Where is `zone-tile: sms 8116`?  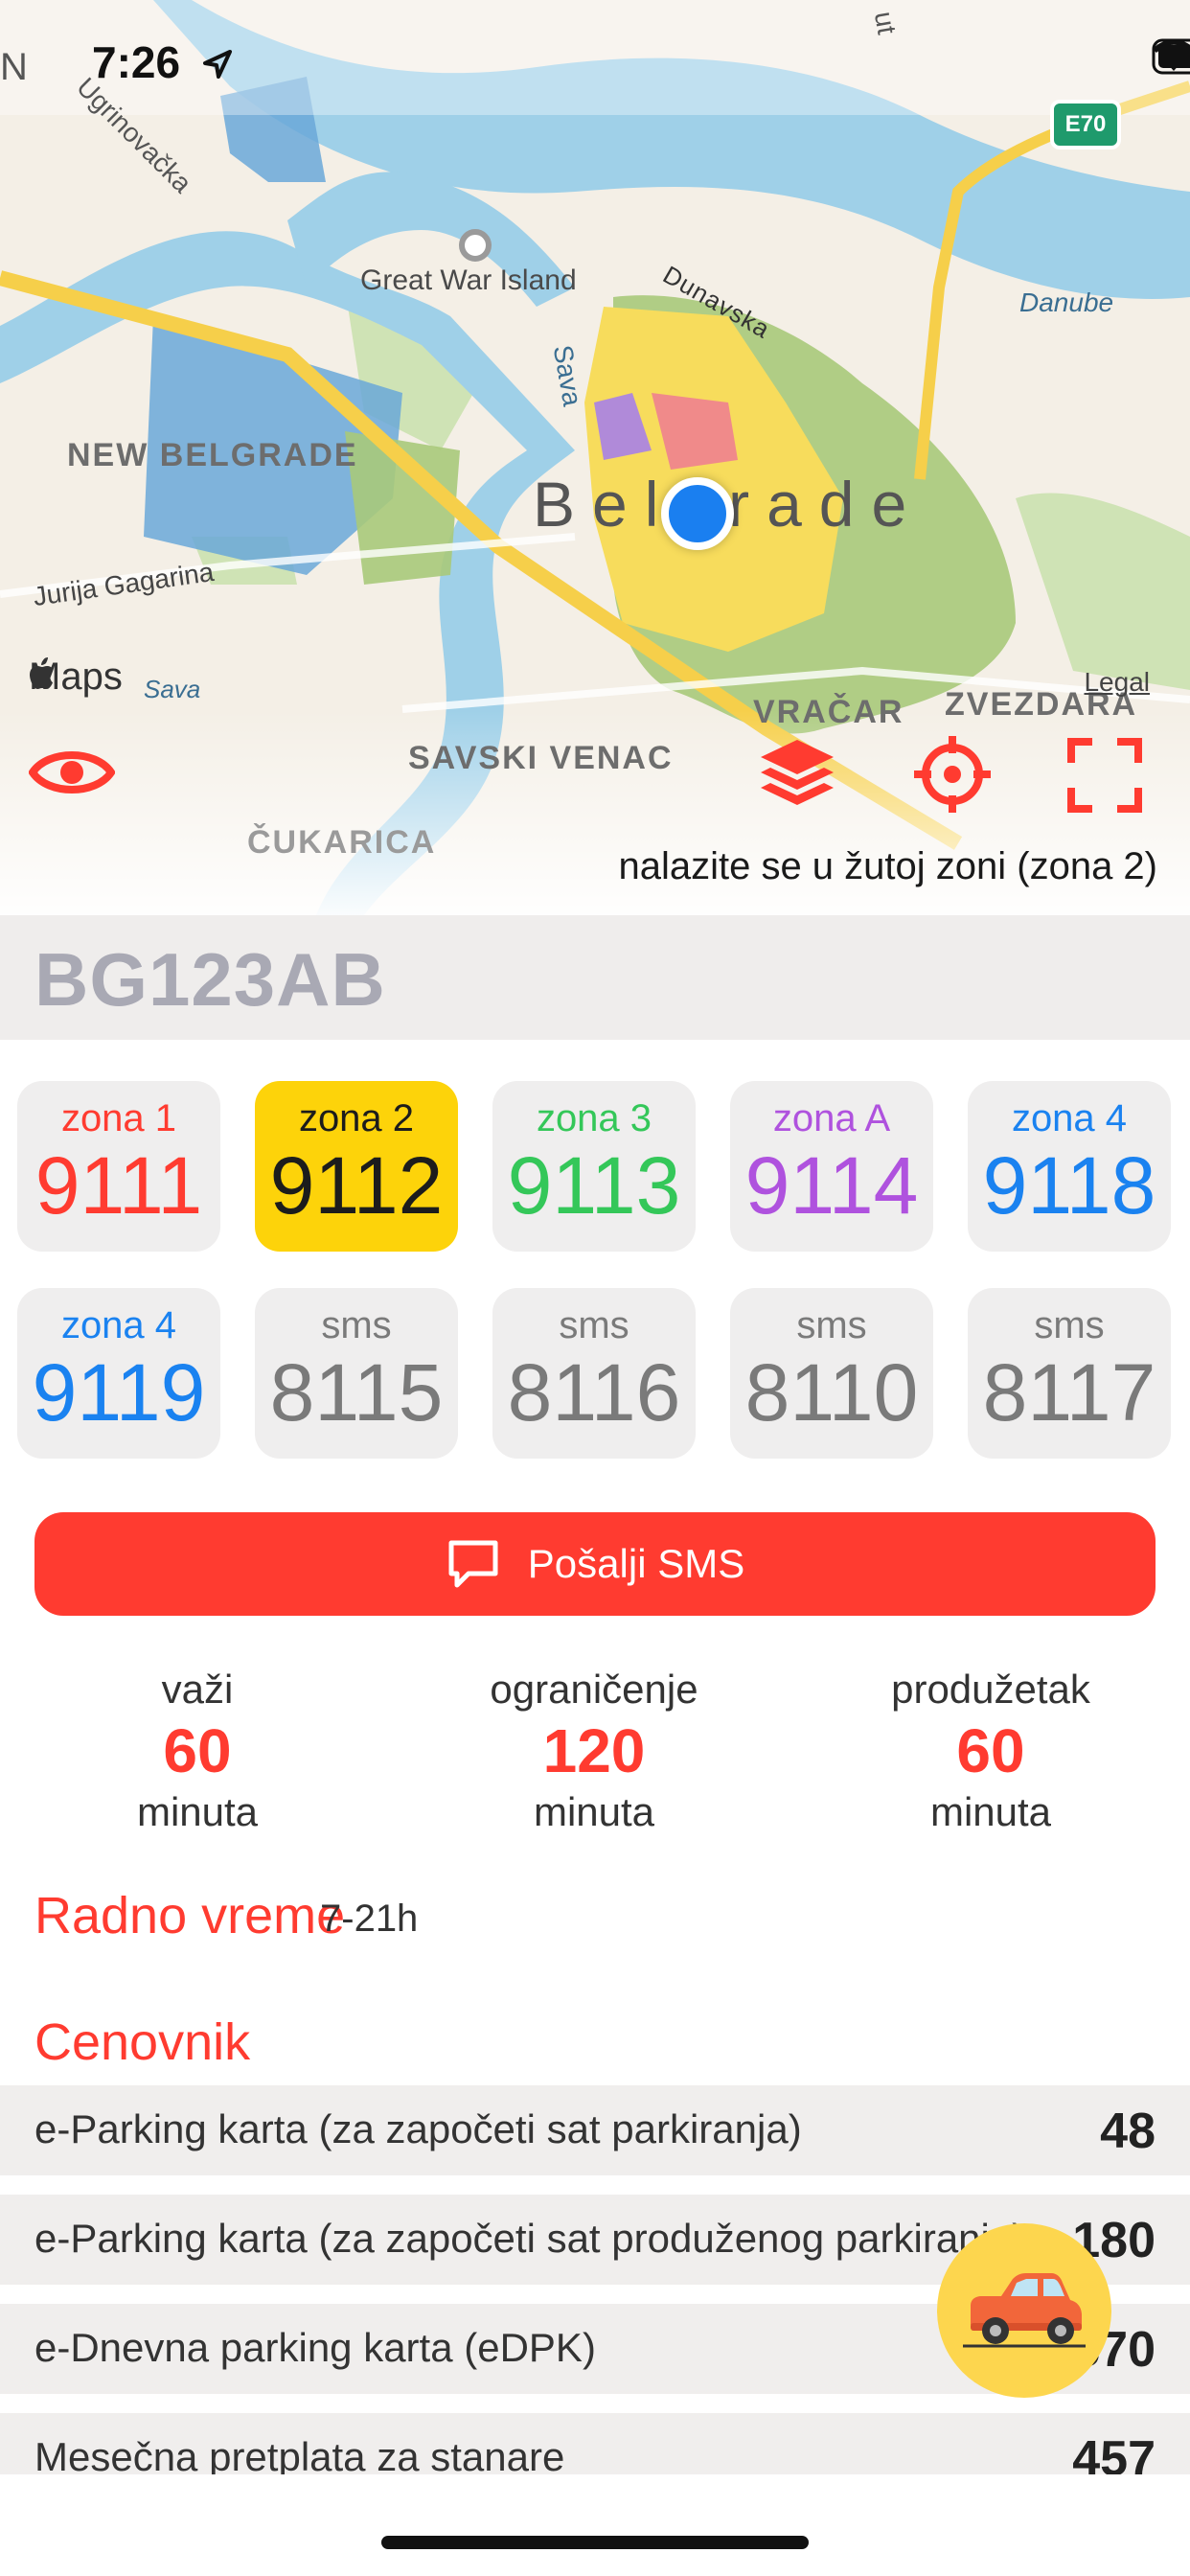
zone-tile: sms 8116 is located at coordinates (594, 1373).